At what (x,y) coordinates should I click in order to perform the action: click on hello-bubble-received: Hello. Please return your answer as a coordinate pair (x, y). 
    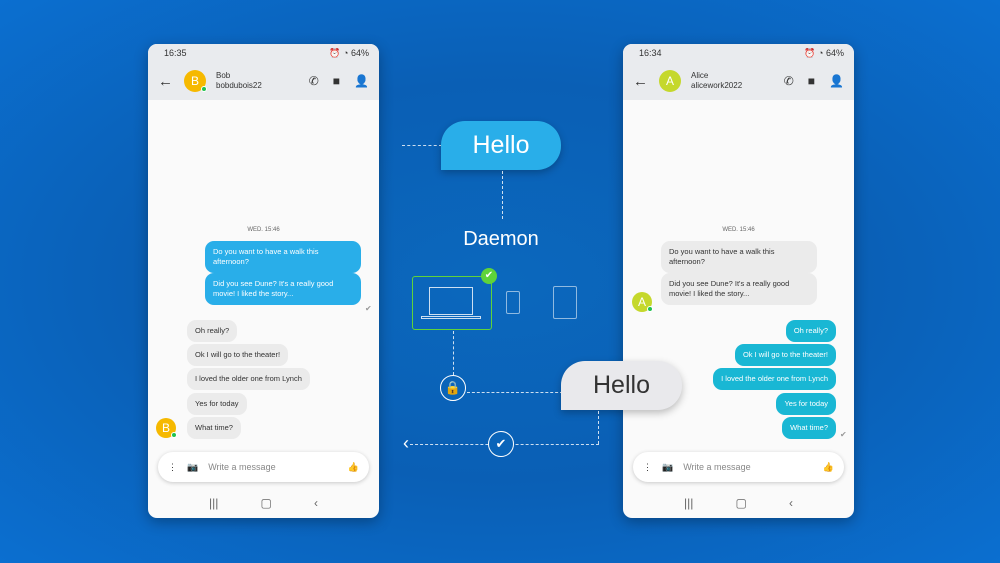
    Looking at the image, I should click on (621, 385).